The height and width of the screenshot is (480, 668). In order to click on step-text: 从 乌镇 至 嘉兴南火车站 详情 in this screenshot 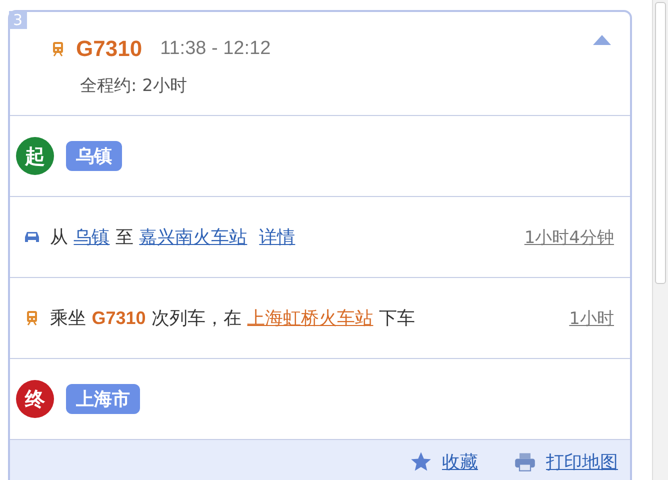, I will do `click(173, 237)`.